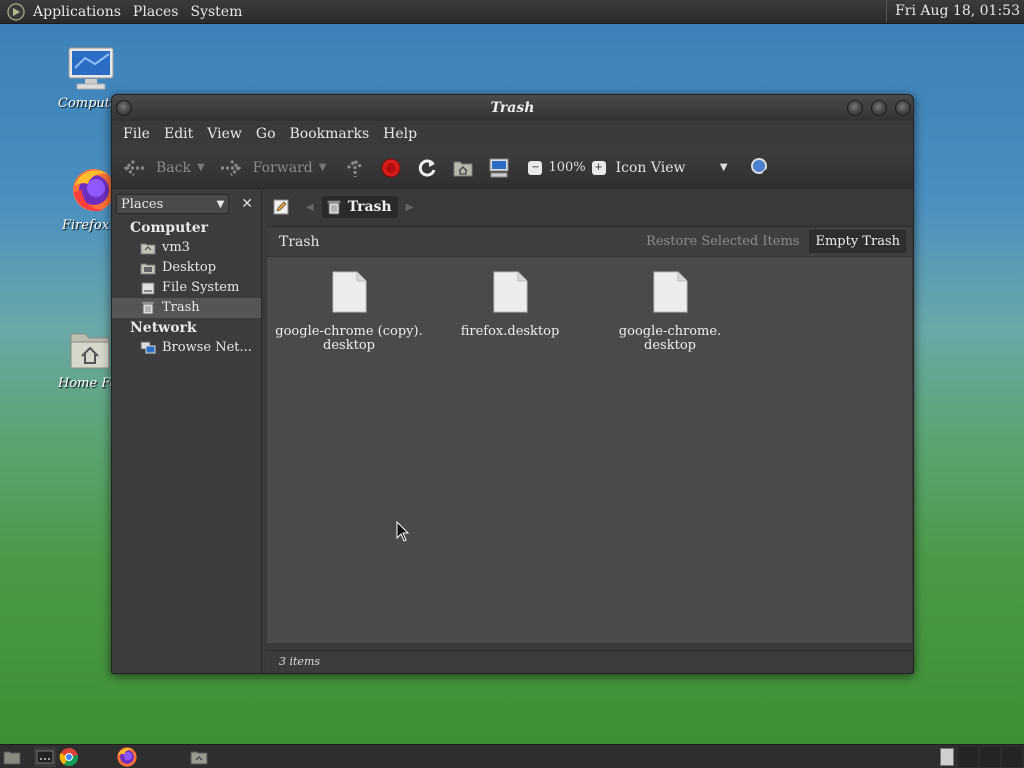 This screenshot has height=768, width=1024. I want to click on monitor-icon, so click(91, 68).